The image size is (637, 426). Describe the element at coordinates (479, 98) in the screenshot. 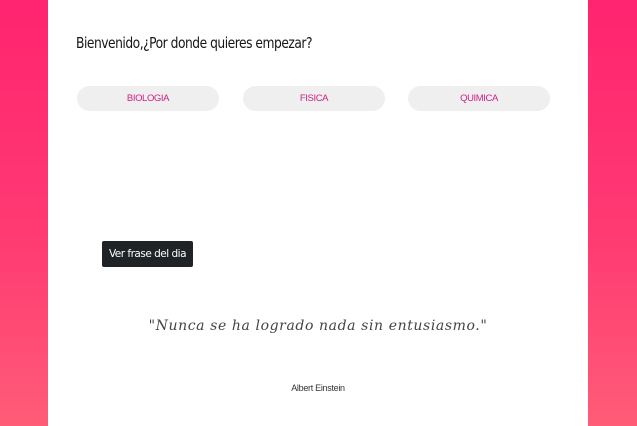

I see `subject-button-quimica: QUIMICA` at that location.